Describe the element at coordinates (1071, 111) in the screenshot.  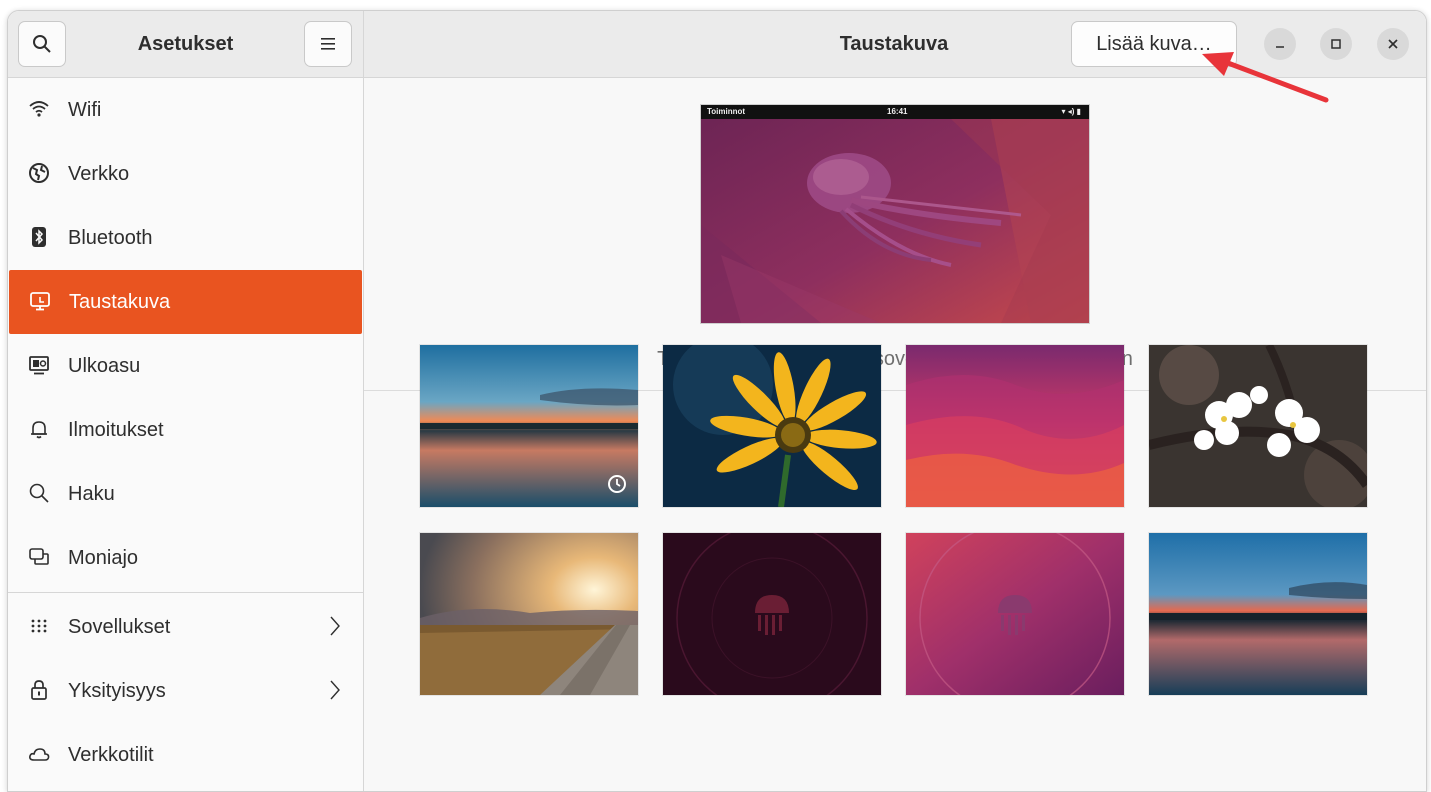
I see `preview-status-icons: ▾ ◂) ▮` at that location.